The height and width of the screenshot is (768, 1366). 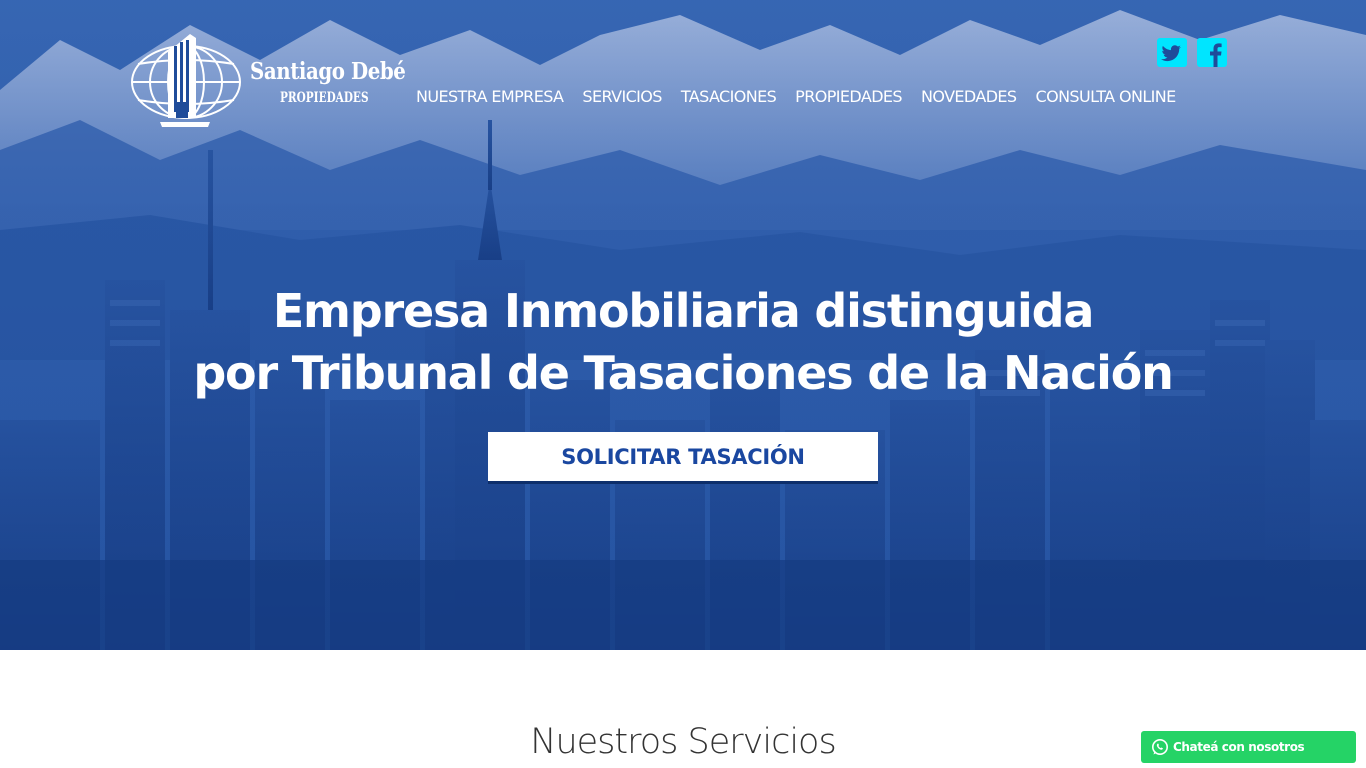 I want to click on hero-headline-line-1: Empresa Inmobiliaria distinguida, so click(x=683, y=311).